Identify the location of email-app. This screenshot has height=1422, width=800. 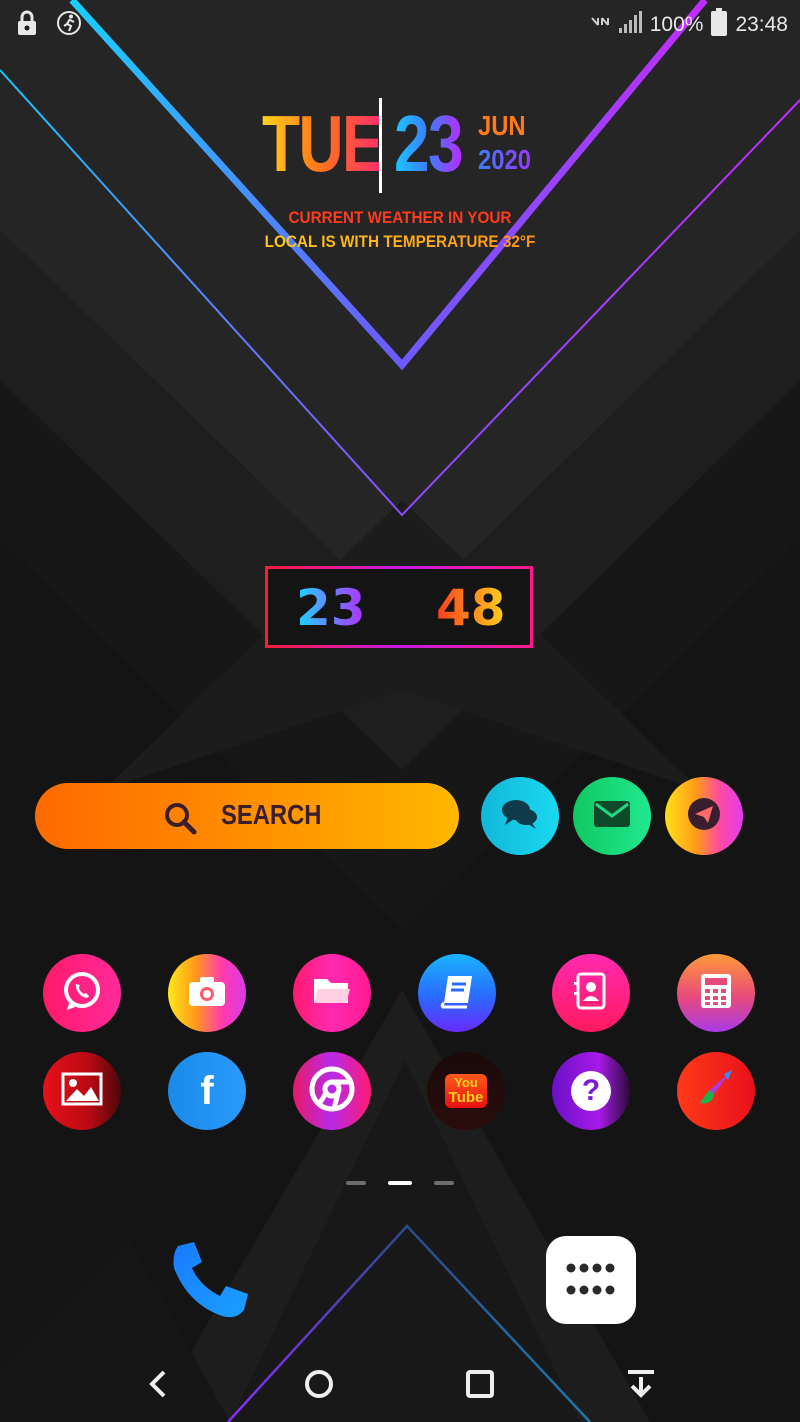
(612, 816).